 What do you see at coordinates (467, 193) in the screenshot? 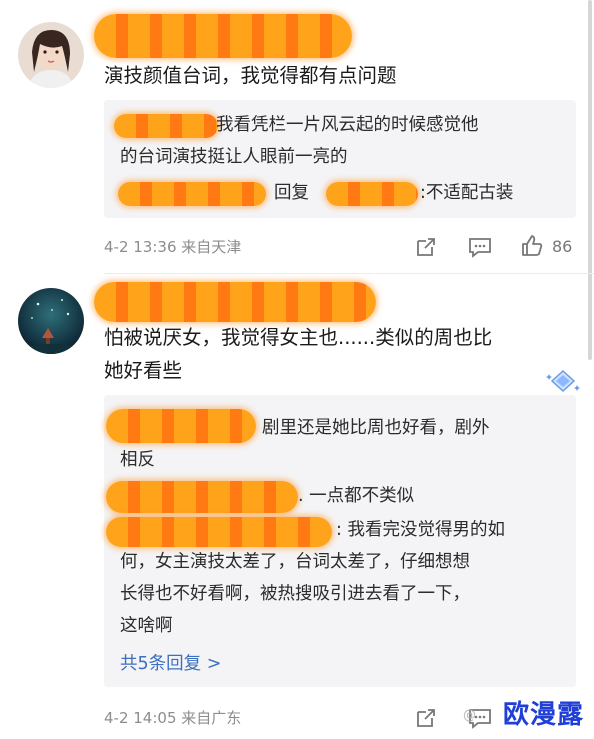
I see `reply-text: :不适配古装` at bounding box center [467, 193].